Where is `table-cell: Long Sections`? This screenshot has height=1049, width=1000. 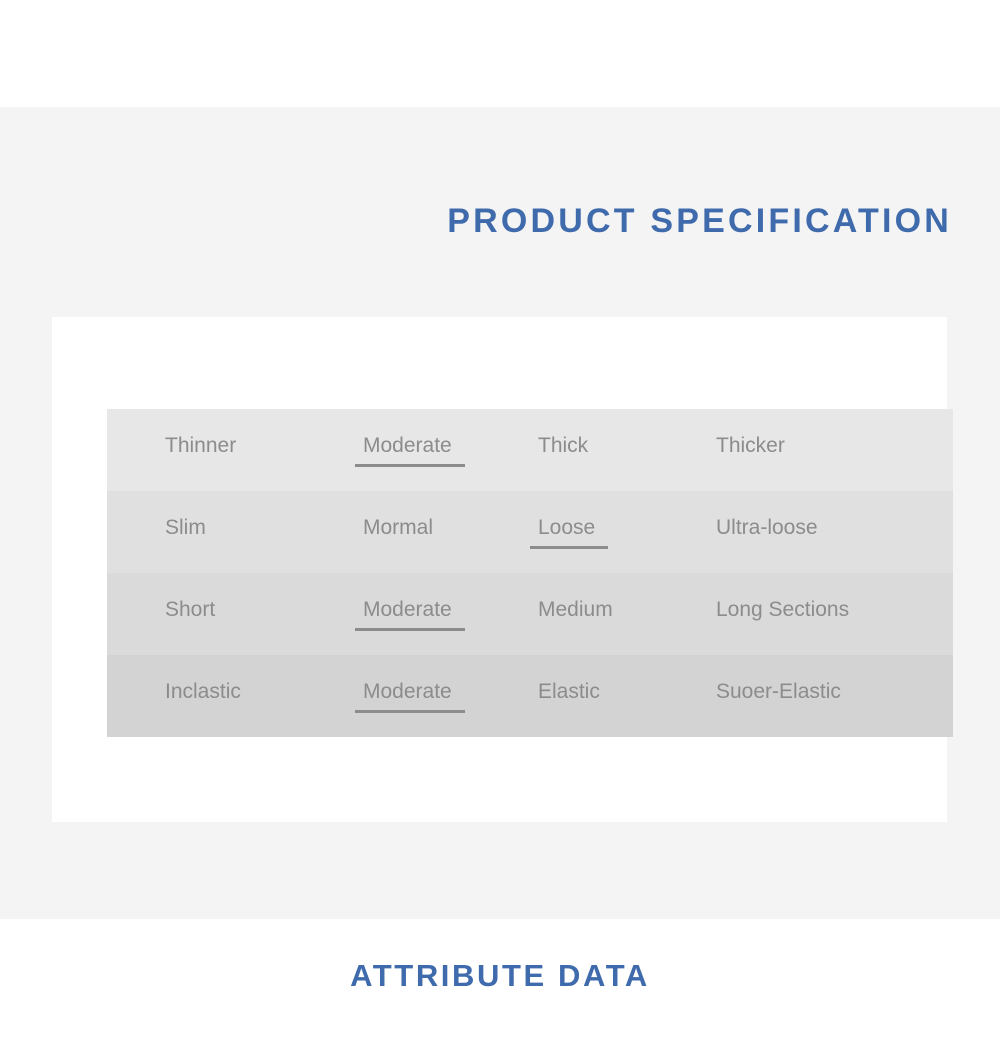
table-cell: Long Sections is located at coordinates (834, 614).